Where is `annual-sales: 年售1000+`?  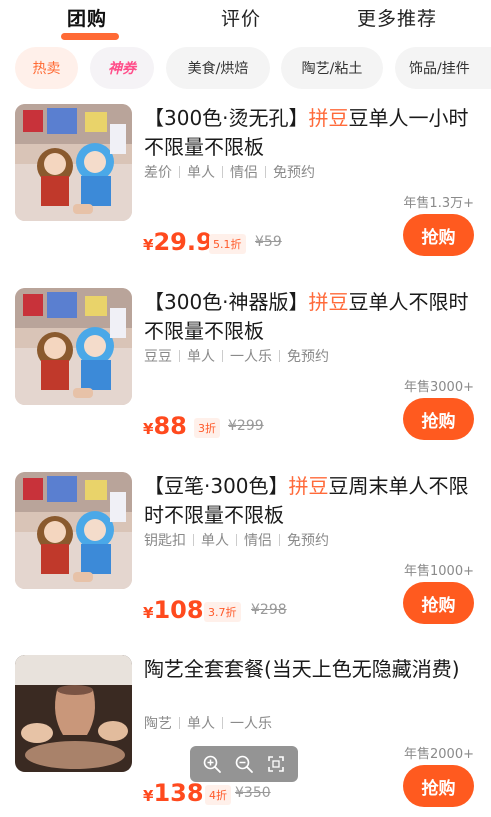 annual-sales: 年售1000+ is located at coordinates (439, 571).